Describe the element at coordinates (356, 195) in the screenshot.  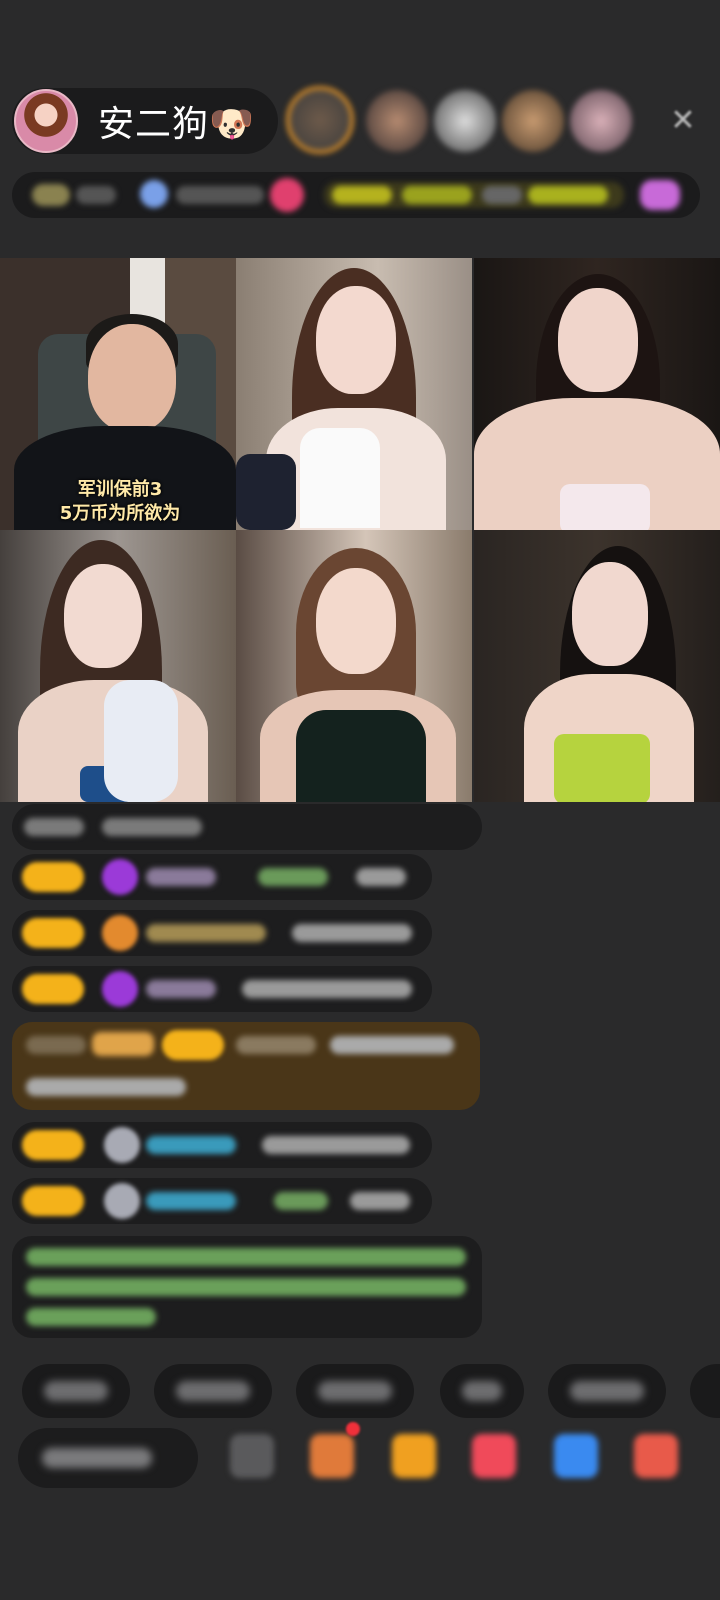
I see `room-info-bar` at that location.